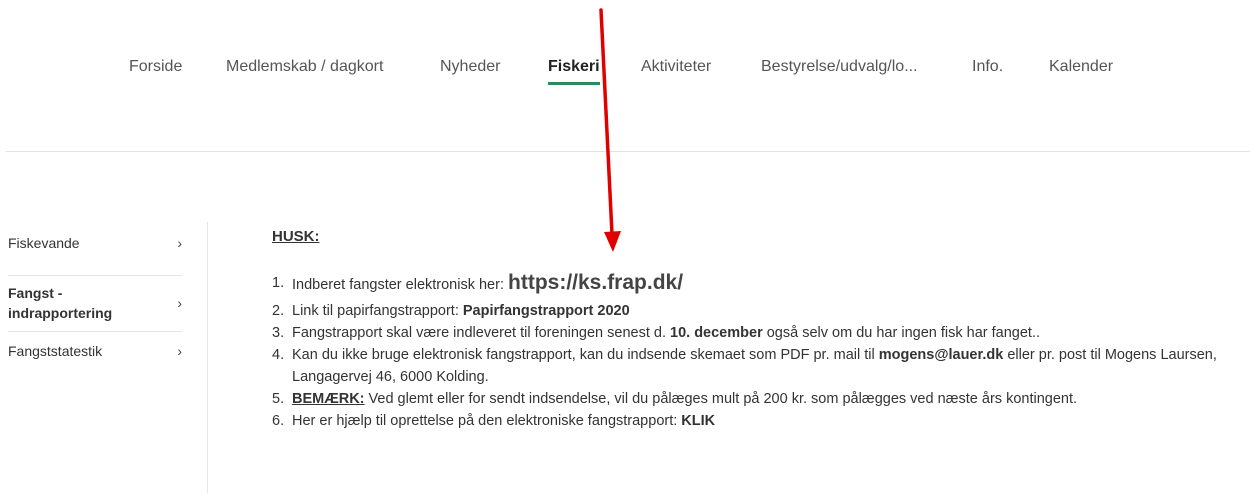 The width and height of the screenshot is (1250, 493). What do you see at coordinates (207, 357) in the screenshot?
I see `sidebar-divider-vertical` at bounding box center [207, 357].